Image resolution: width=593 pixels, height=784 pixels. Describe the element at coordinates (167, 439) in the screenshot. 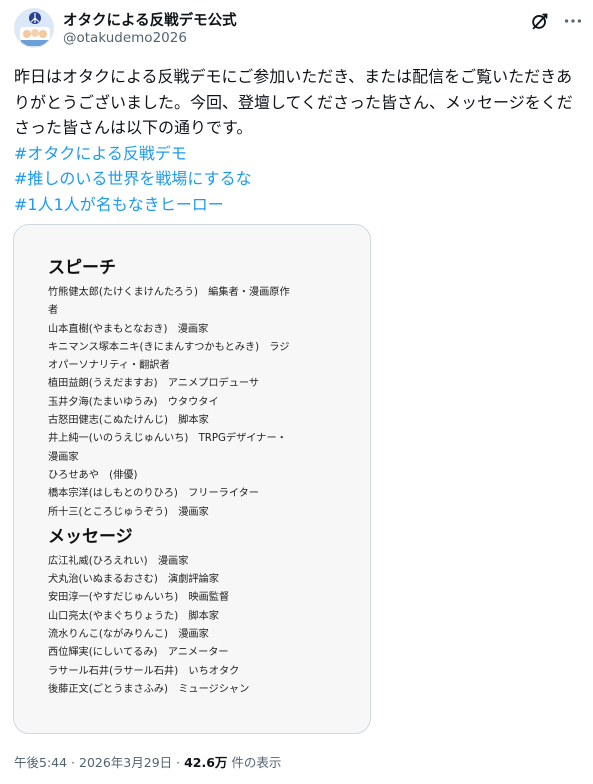

I see `speech-line: 井上純一(いのうえじゅんいち) TRPGデザイナー・` at that location.